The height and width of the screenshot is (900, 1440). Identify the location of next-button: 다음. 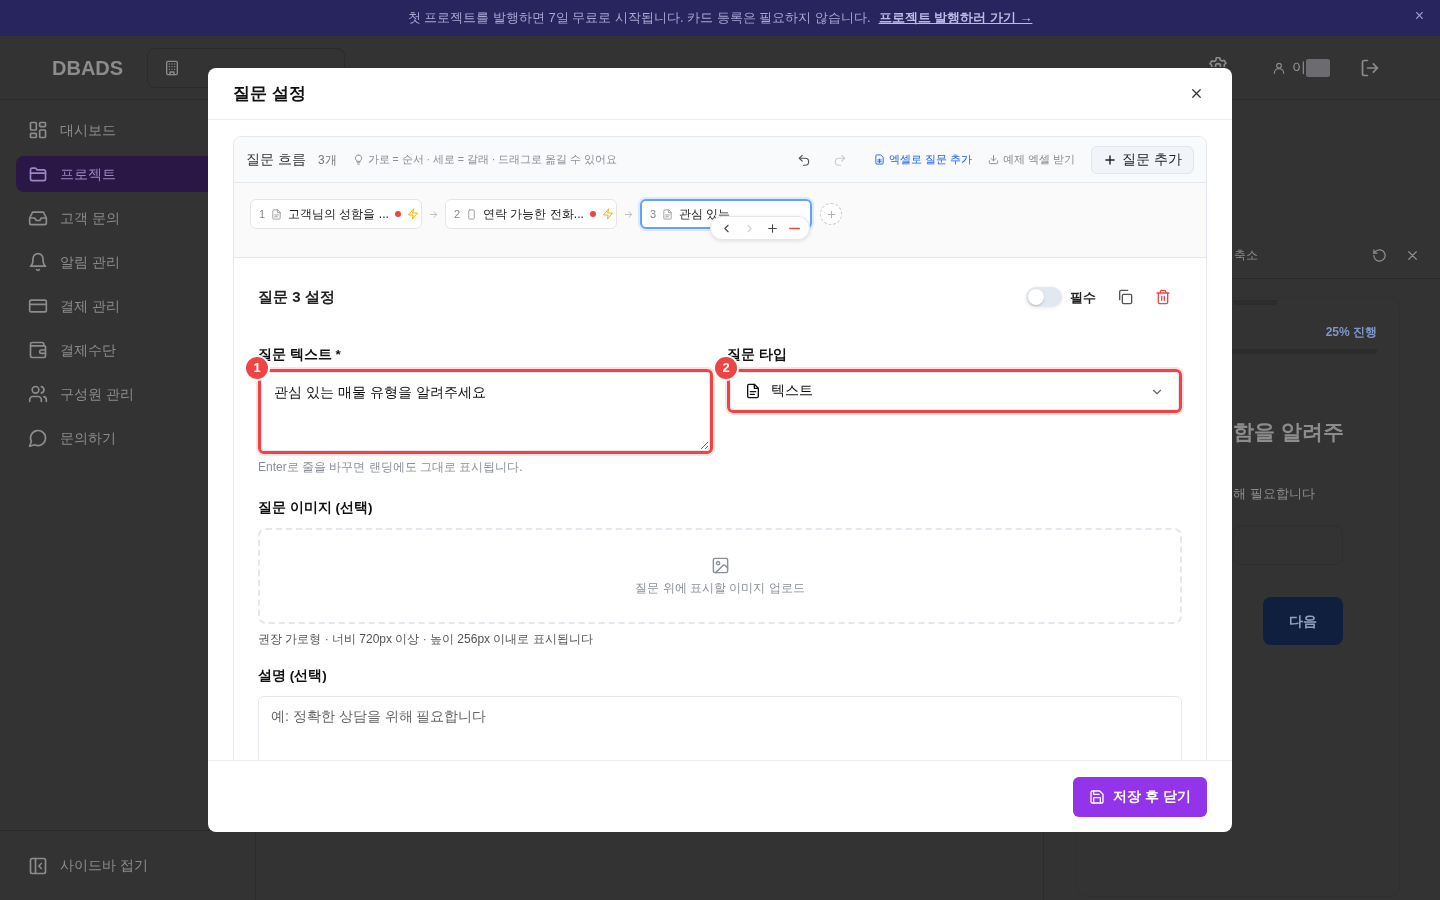
(1303, 621).